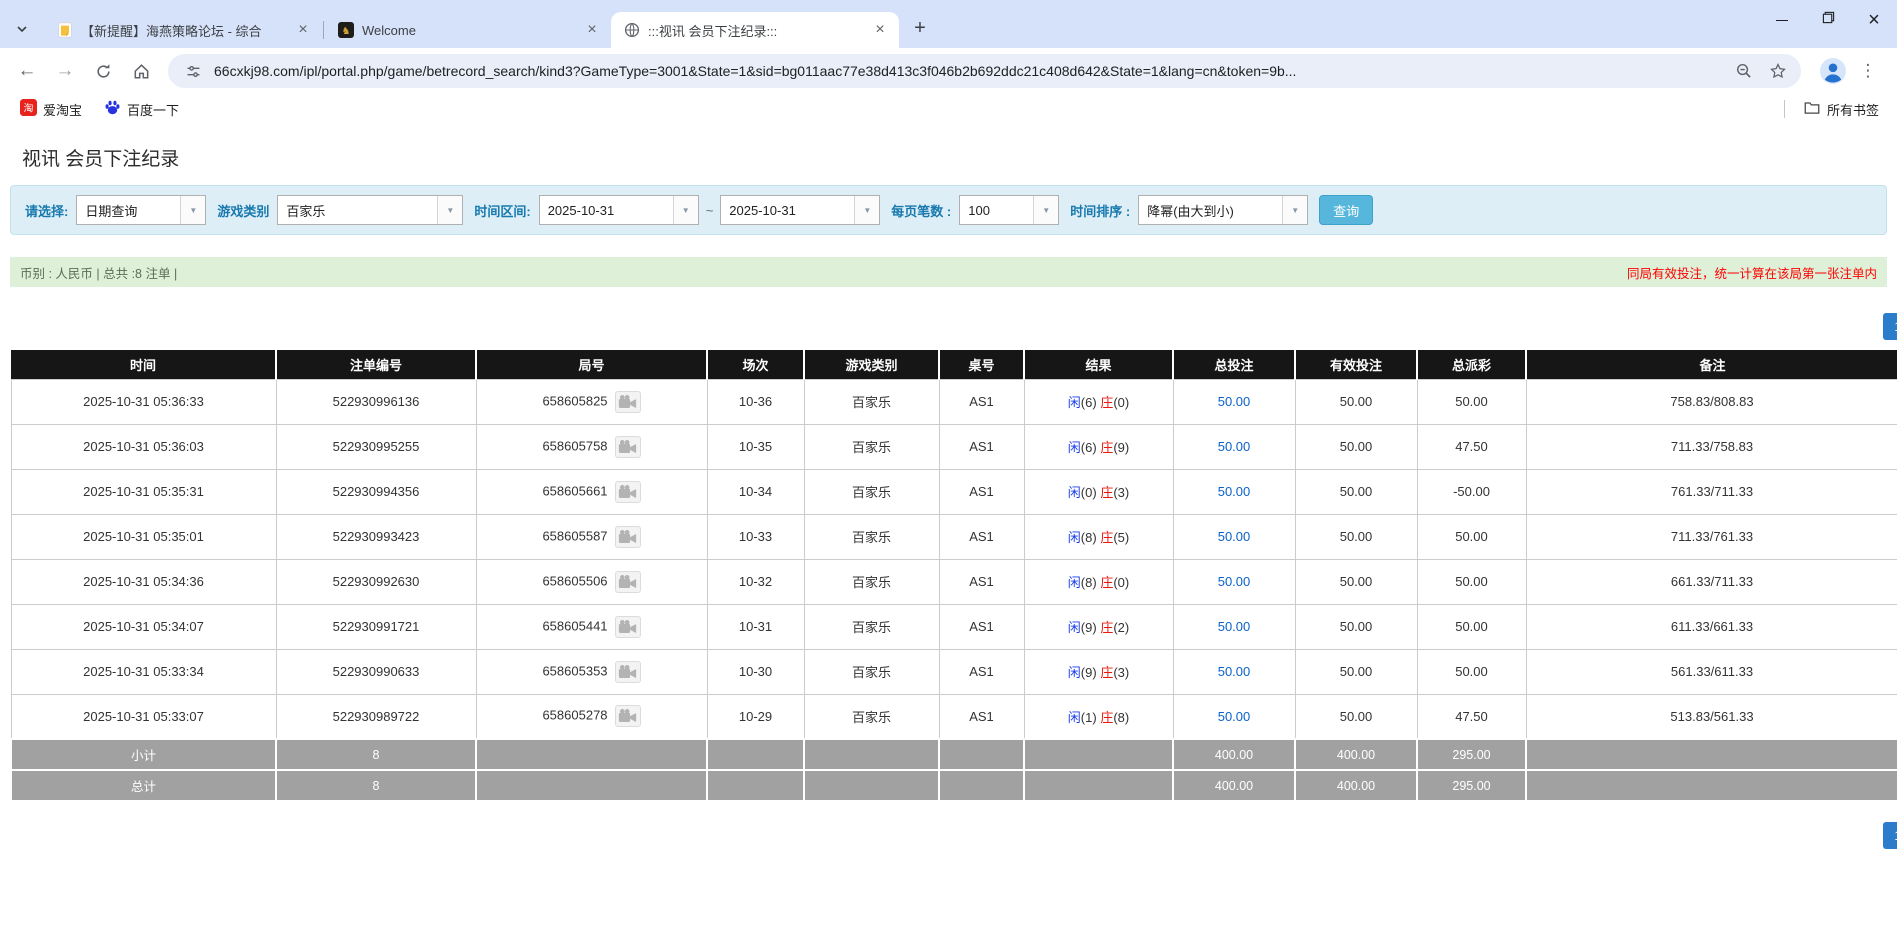 The height and width of the screenshot is (930, 1897). I want to click on banker-result-score: (3), so click(1121, 492).